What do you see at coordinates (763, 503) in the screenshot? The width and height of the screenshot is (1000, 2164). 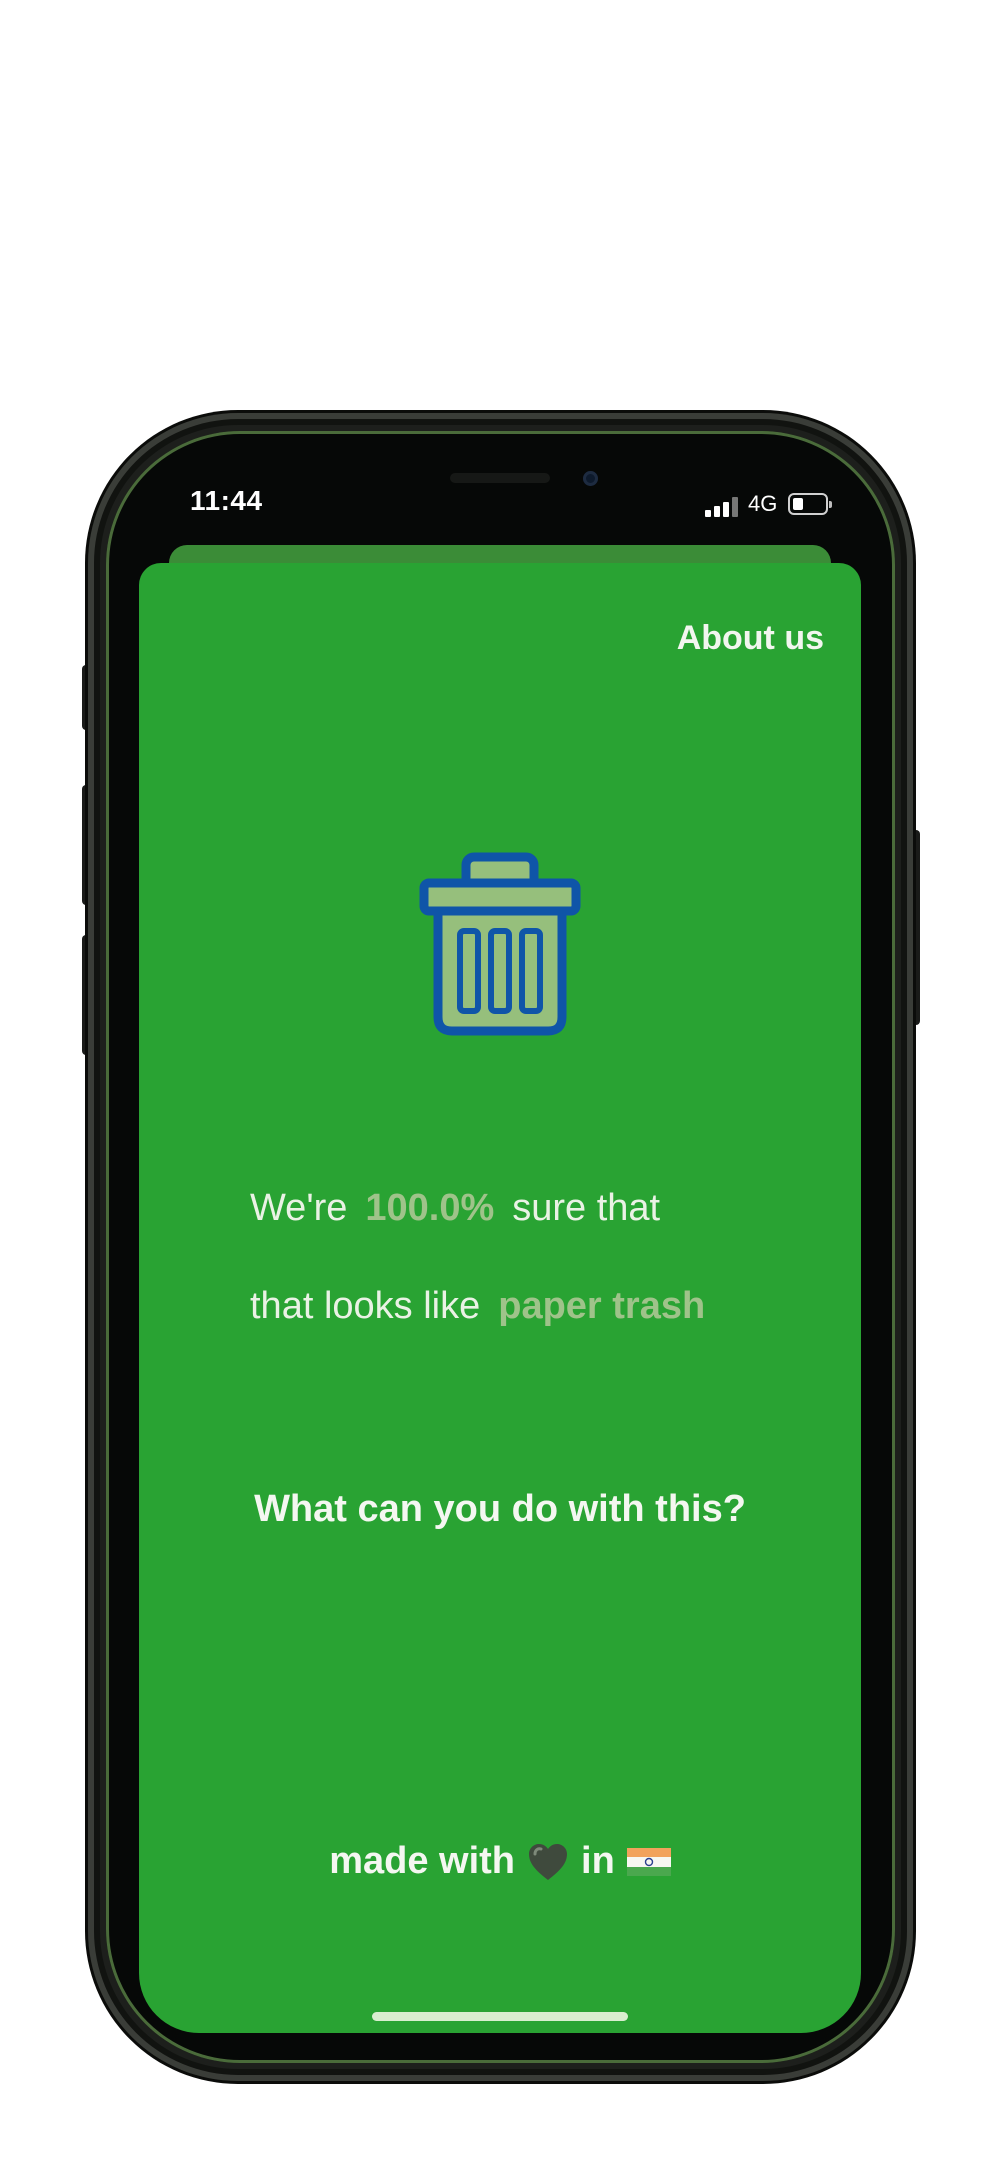 I see `network-type: 4G` at bounding box center [763, 503].